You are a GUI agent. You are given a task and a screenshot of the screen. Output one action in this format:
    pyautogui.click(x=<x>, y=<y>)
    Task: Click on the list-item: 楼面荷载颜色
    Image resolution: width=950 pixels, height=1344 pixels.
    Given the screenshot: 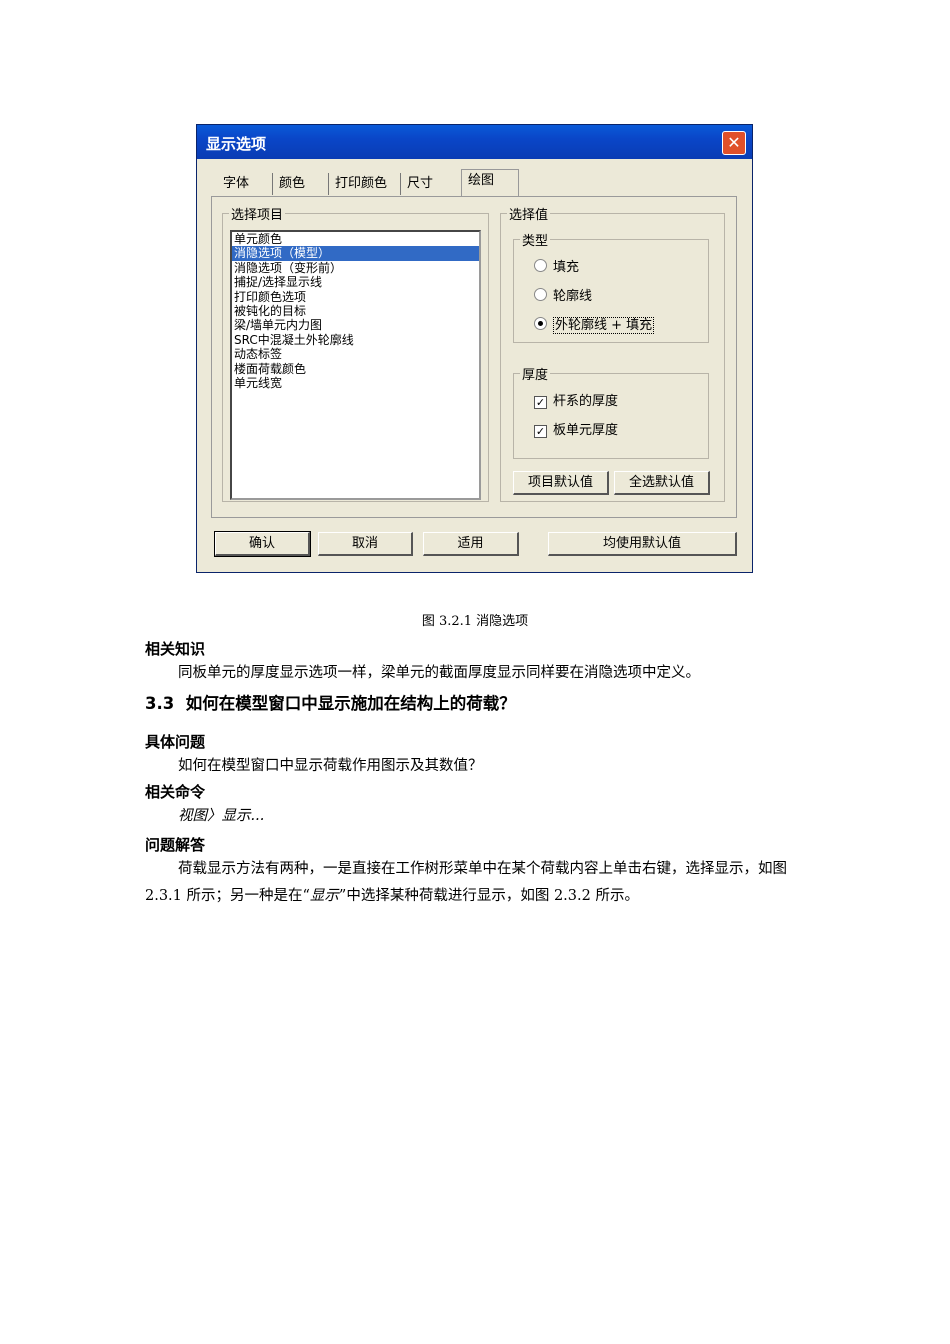 What is the action you would take?
    pyautogui.click(x=355, y=369)
    